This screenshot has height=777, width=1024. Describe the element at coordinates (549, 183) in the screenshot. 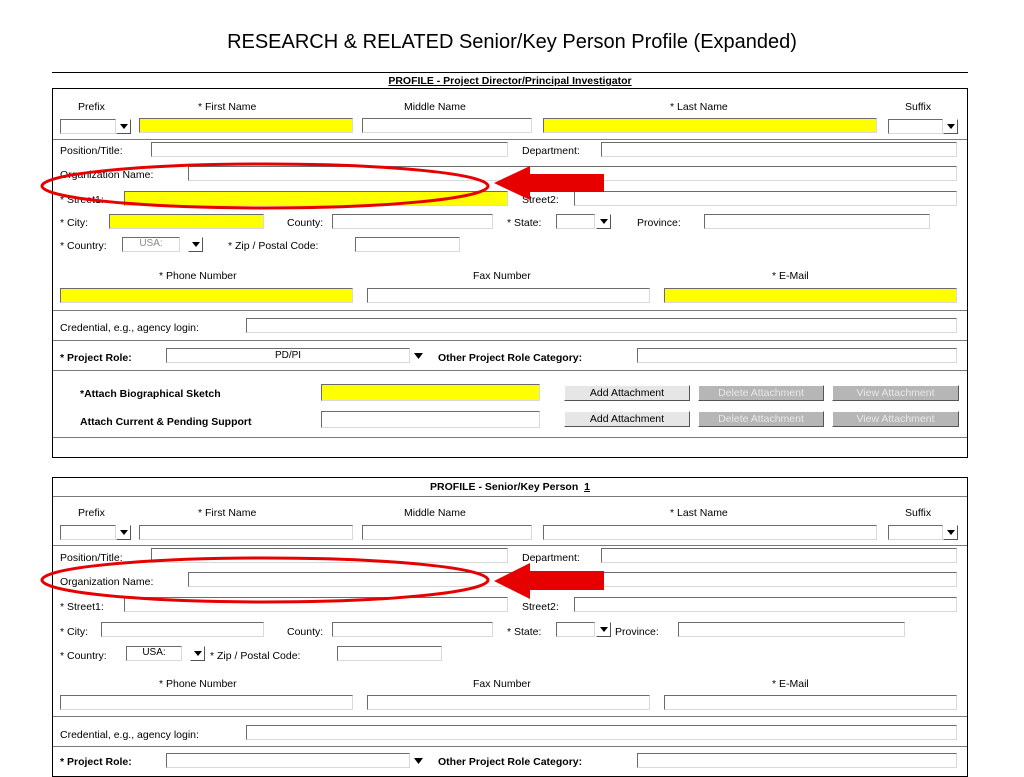

I see `arrow-icon-pd` at that location.